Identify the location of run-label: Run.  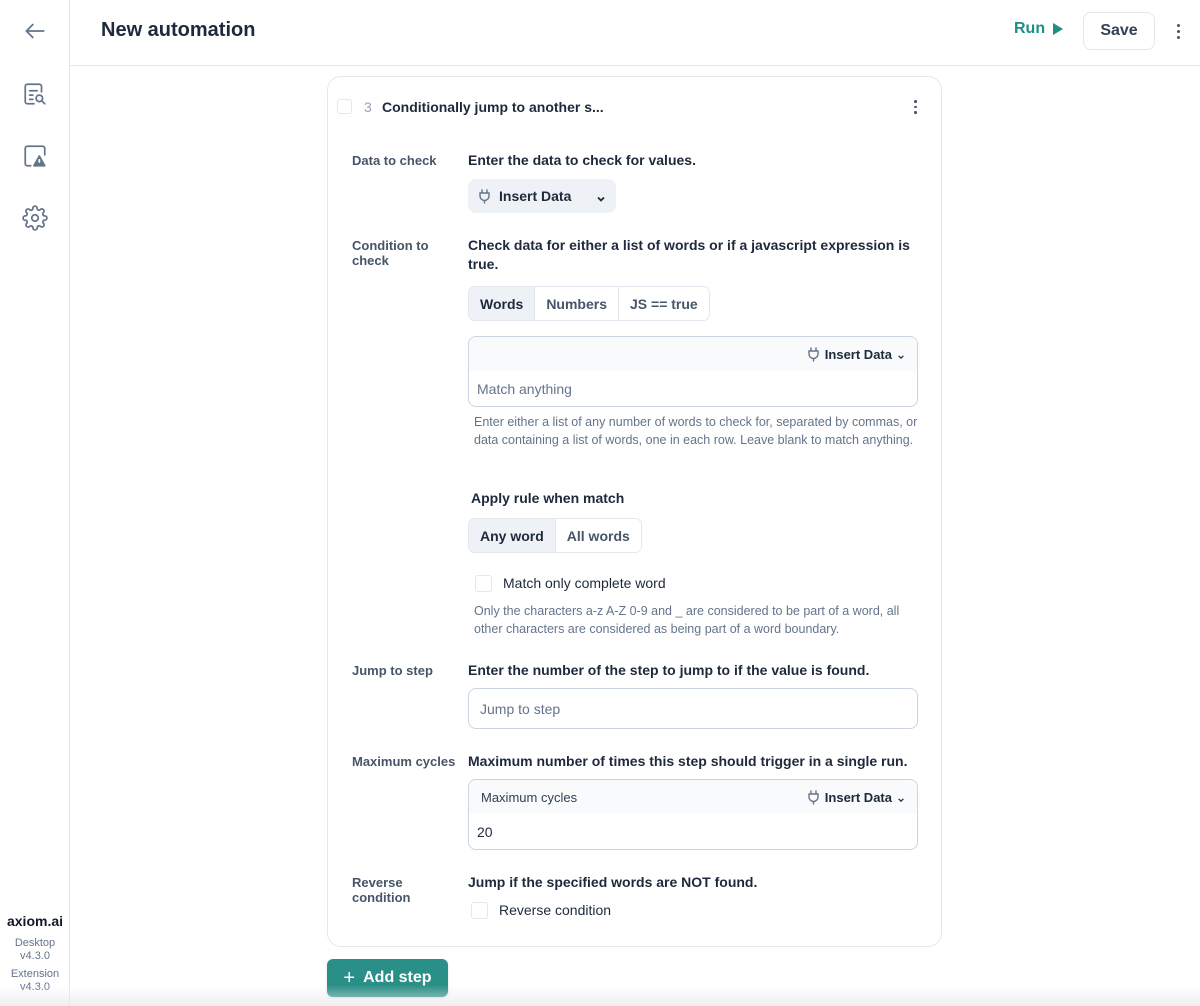
(1030, 28).